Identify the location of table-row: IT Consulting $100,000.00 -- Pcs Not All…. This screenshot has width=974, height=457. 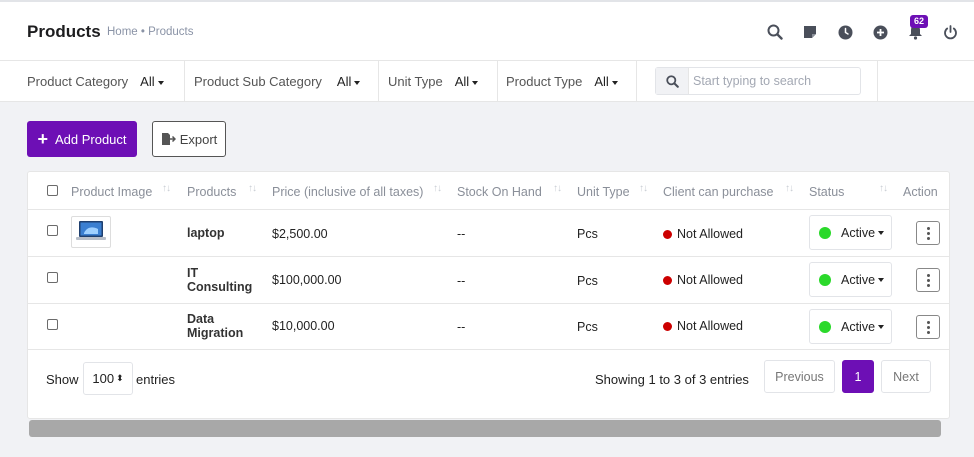
(488, 280).